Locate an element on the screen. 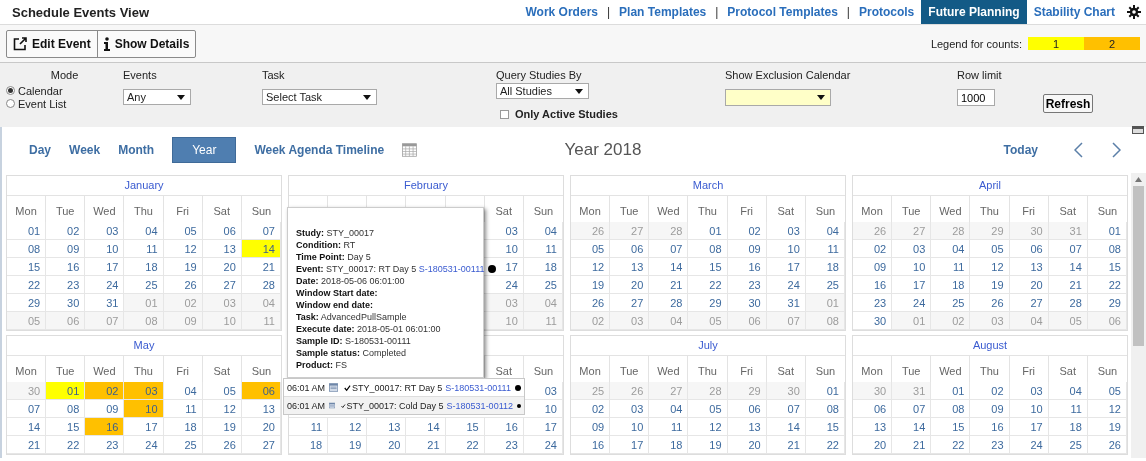  today-button: Today is located at coordinates (1020, 150).